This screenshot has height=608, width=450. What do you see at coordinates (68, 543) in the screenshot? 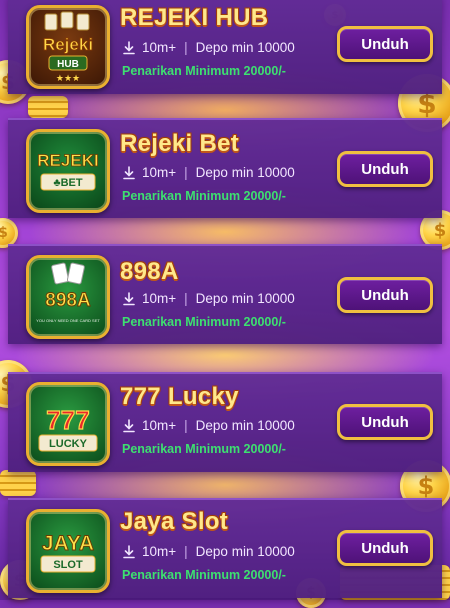
I see `svg-text: JAYA` at bounding box center [68, 543].